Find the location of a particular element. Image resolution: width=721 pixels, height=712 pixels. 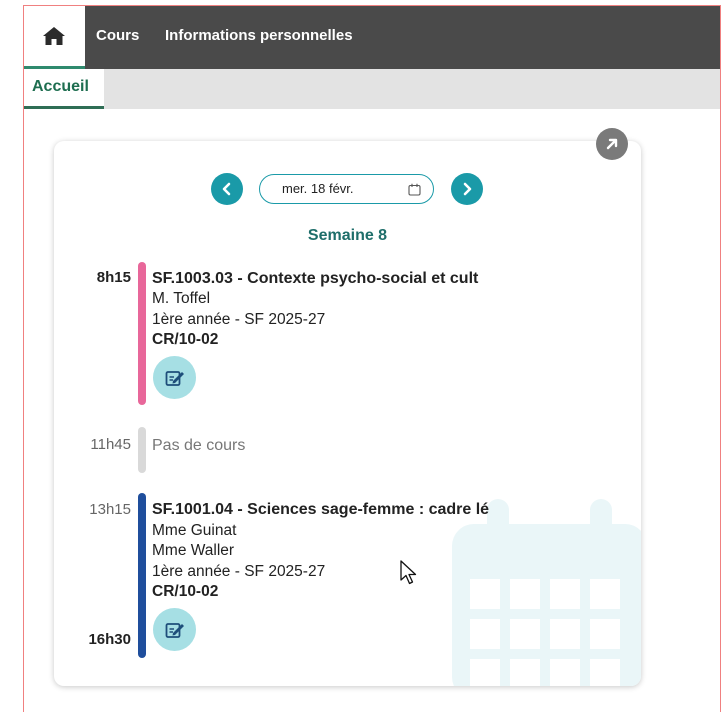

gap-start-time: 11h45 is located at coordinates (110, 444).